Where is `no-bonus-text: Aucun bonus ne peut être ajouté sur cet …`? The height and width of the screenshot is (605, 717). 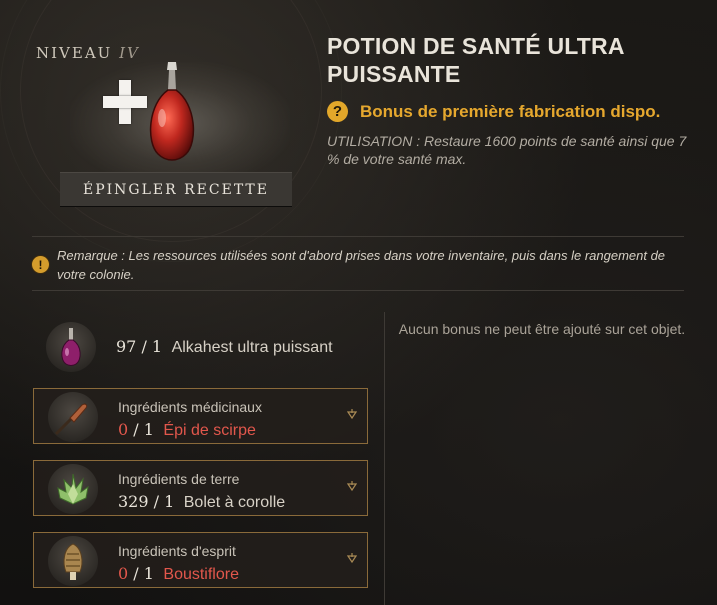
no-bonus-text: Aucun bonus ne peut être ajouté sur cet … is located at coordinates (542, 329).